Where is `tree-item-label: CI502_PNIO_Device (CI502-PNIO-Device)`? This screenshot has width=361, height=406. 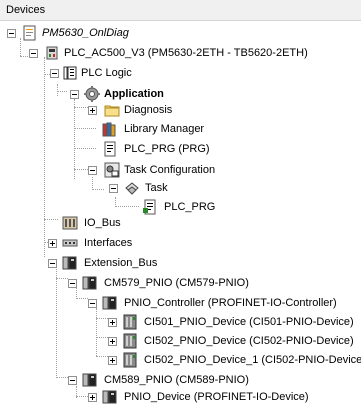 tree-item-label: CI502_PNIO_Device (CI502-PNIO-Device) is located at coordinates (249, 341).